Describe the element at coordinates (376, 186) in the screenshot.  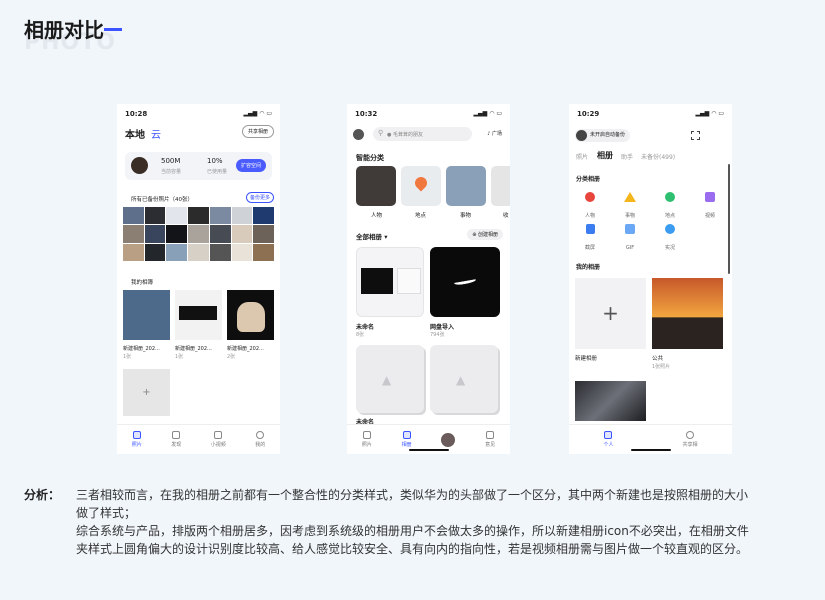
I see `cat-people` at that location.